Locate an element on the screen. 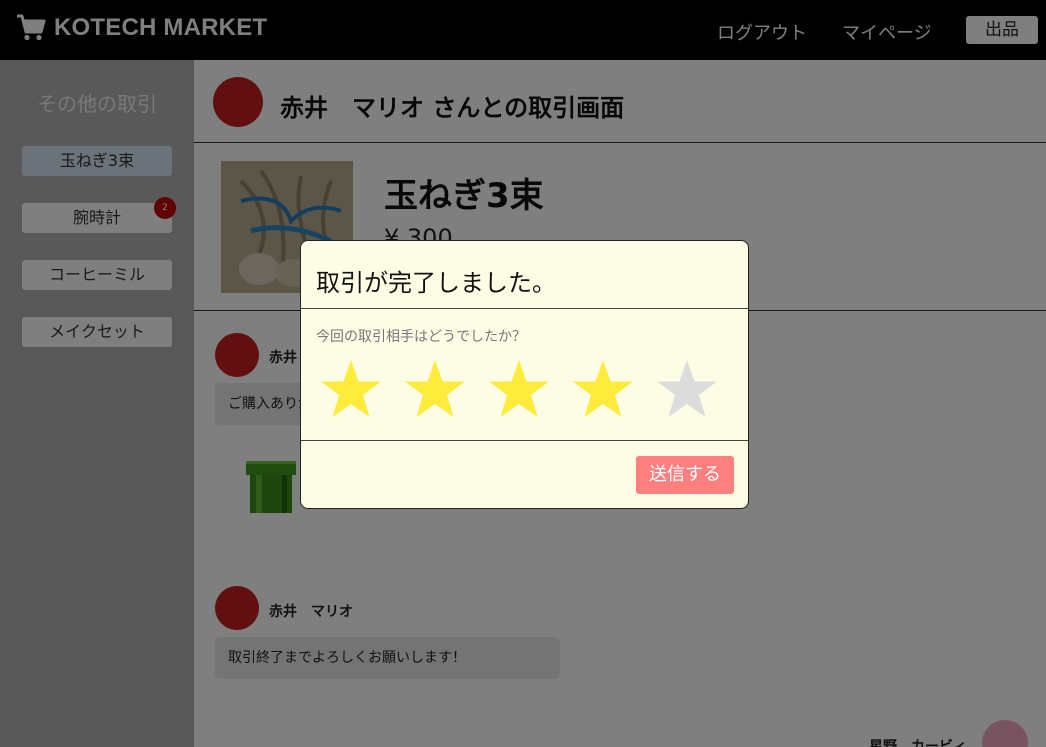 The width and height of the screenshot is (1046, 747). star-5-icon is located at coordinates (687, 389).